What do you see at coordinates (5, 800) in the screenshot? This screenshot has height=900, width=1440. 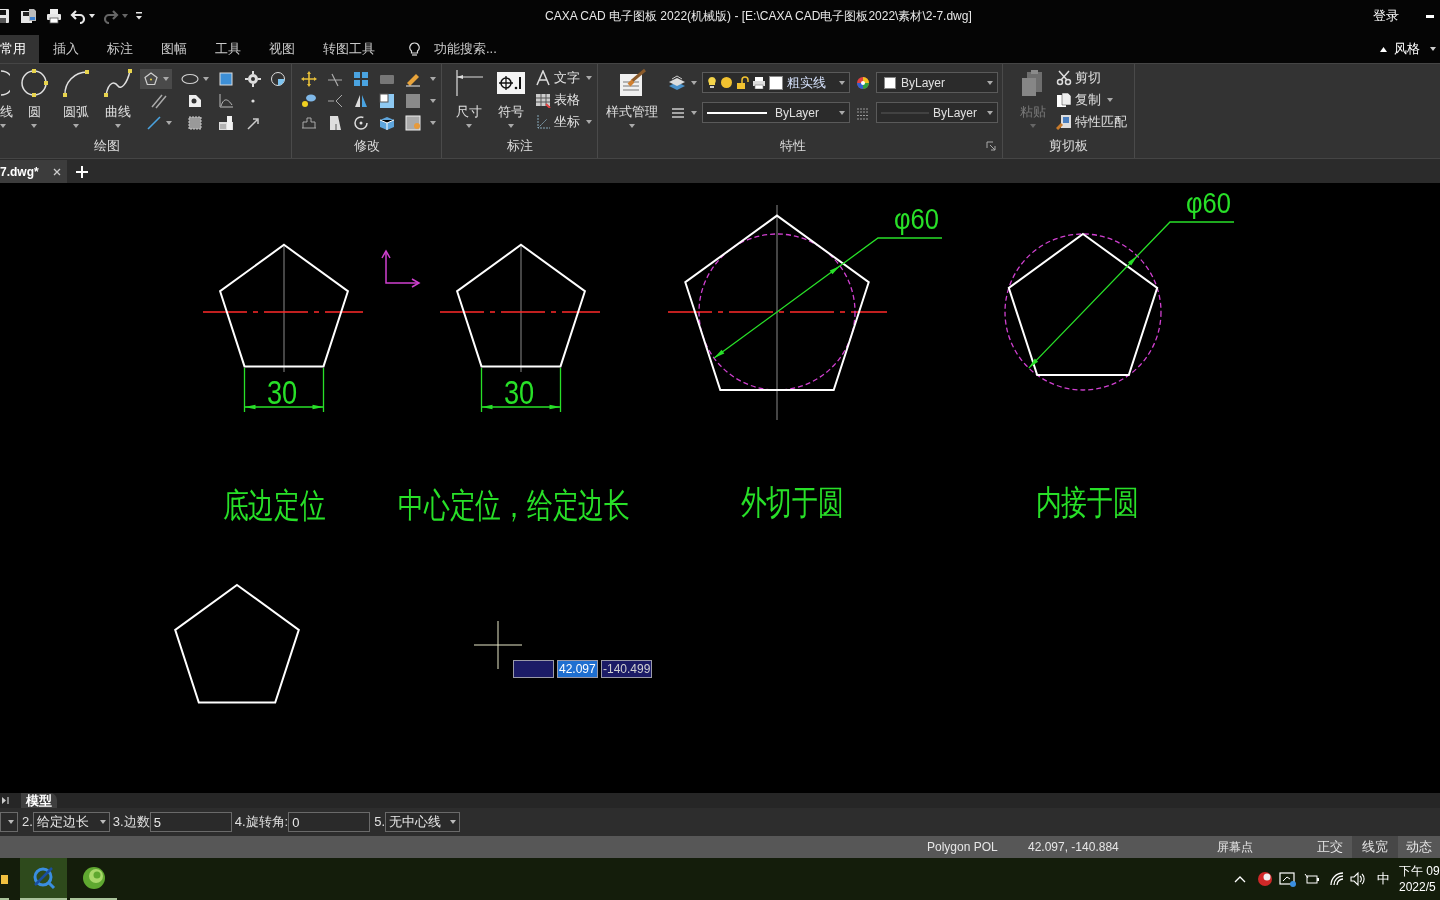 I see `arrow-bar-icon` at bounding box center [5, 800].